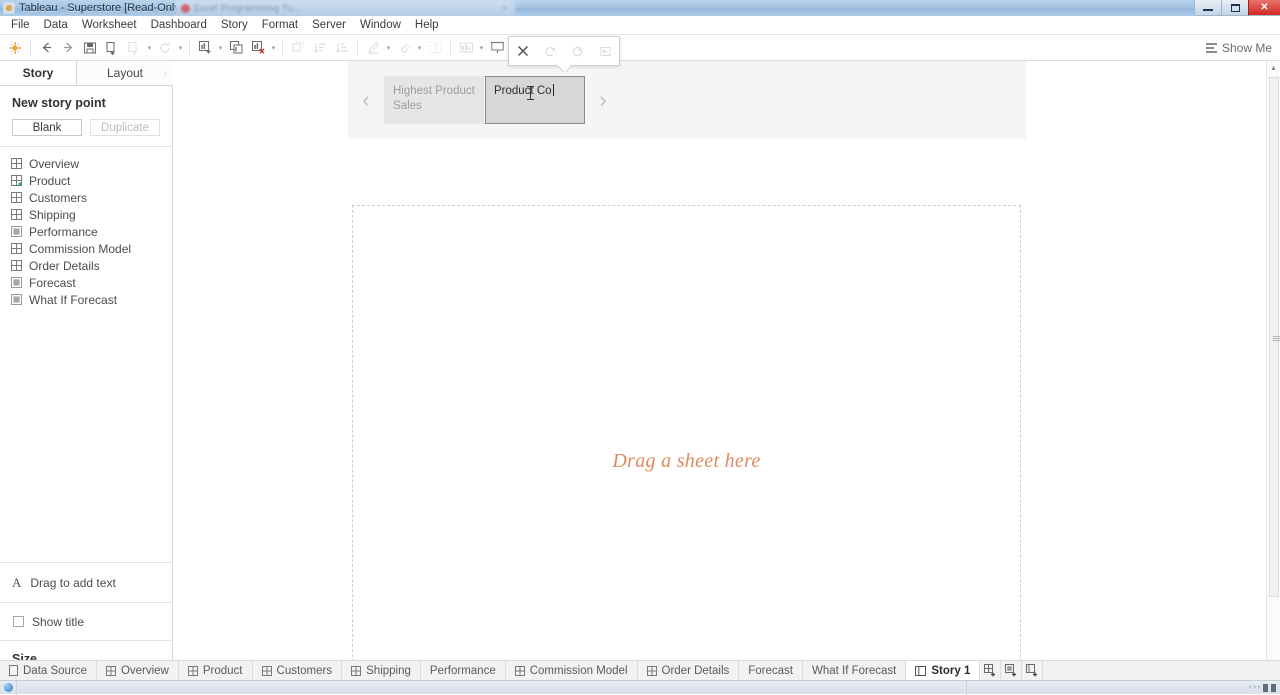 Image resolution: width=1280 pixels, height=695 pixels. Describe the element at coordinates (18, 621) in the screenshot. I see `show-title-checkbox` at that location.